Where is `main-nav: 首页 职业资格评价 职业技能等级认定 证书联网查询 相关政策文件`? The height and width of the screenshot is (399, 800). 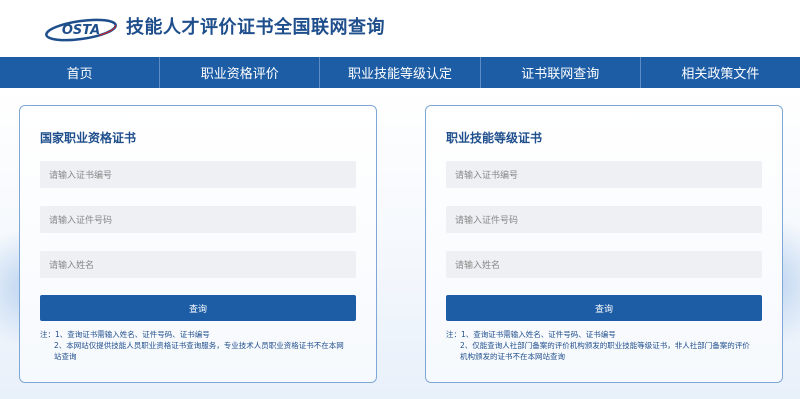
main-nav: 首页 职业资格评价 职业技能等级认定 证书联网查询 相关政策文件 is located at coordinates (400, 72).